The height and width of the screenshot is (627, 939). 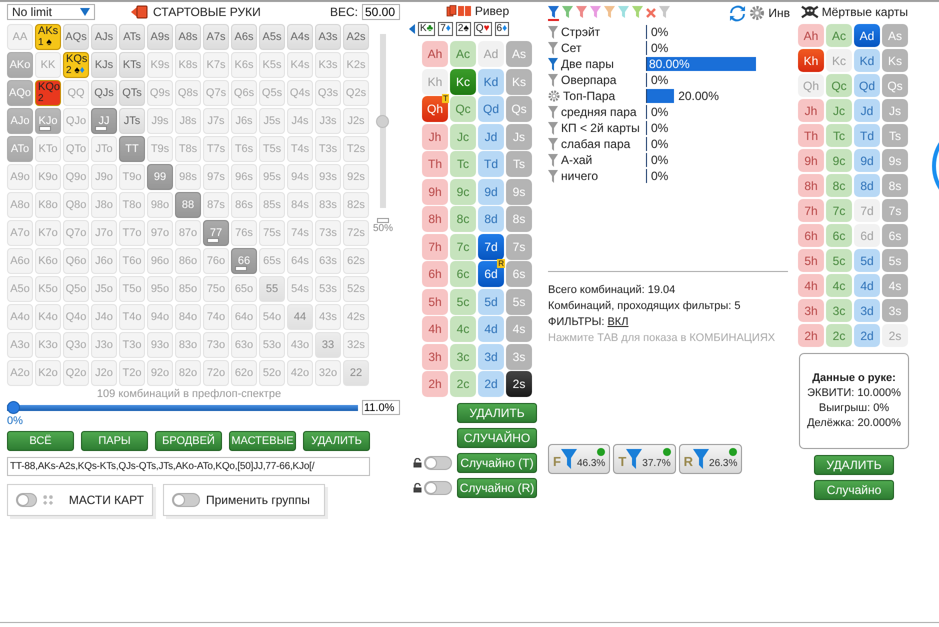 I want to click on card-tile: Ac, so click(x=839, y=35).